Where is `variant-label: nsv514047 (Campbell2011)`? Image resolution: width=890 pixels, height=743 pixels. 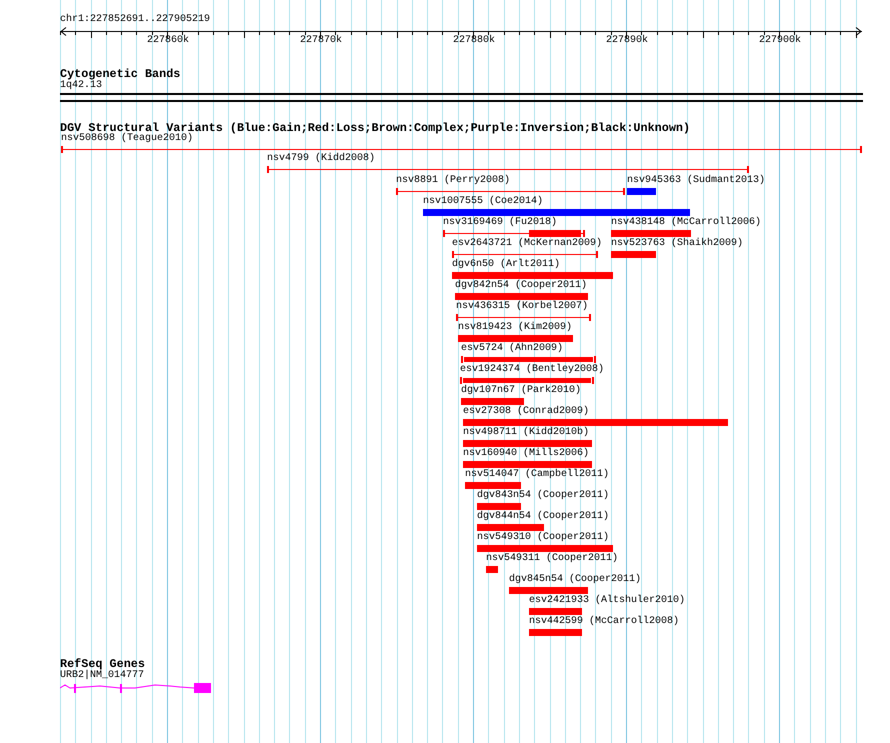 variant-label: nsv514047 (Campbell2011) is located at coordinates (537, 475).